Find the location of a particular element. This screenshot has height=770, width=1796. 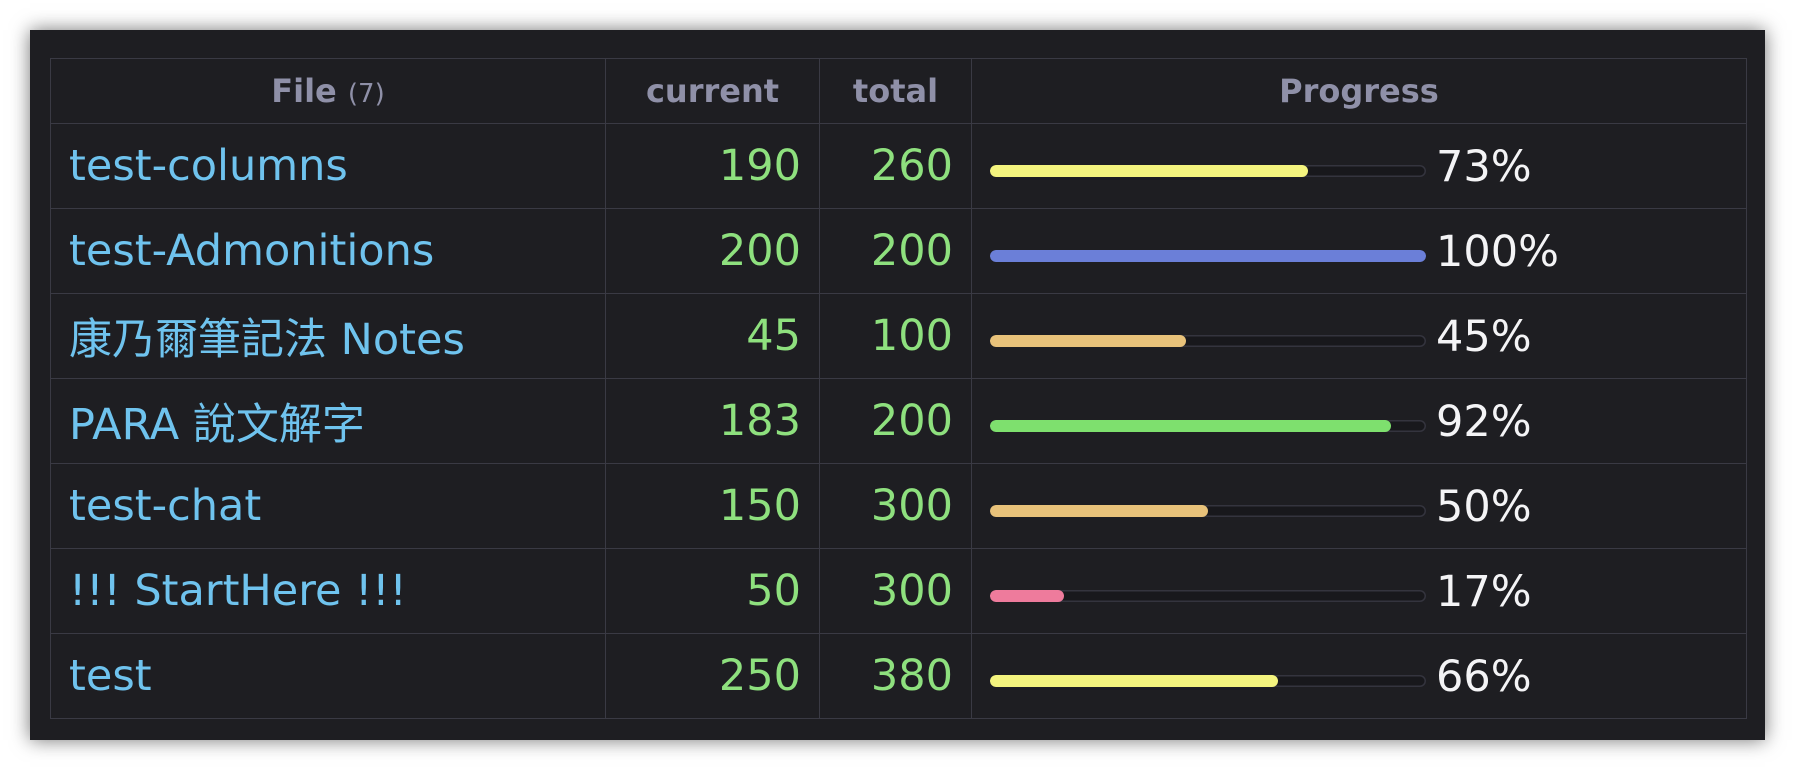

table-row: 康乃爾筆記法 Notes 45 100 45% is located at coordinates (898, 336).